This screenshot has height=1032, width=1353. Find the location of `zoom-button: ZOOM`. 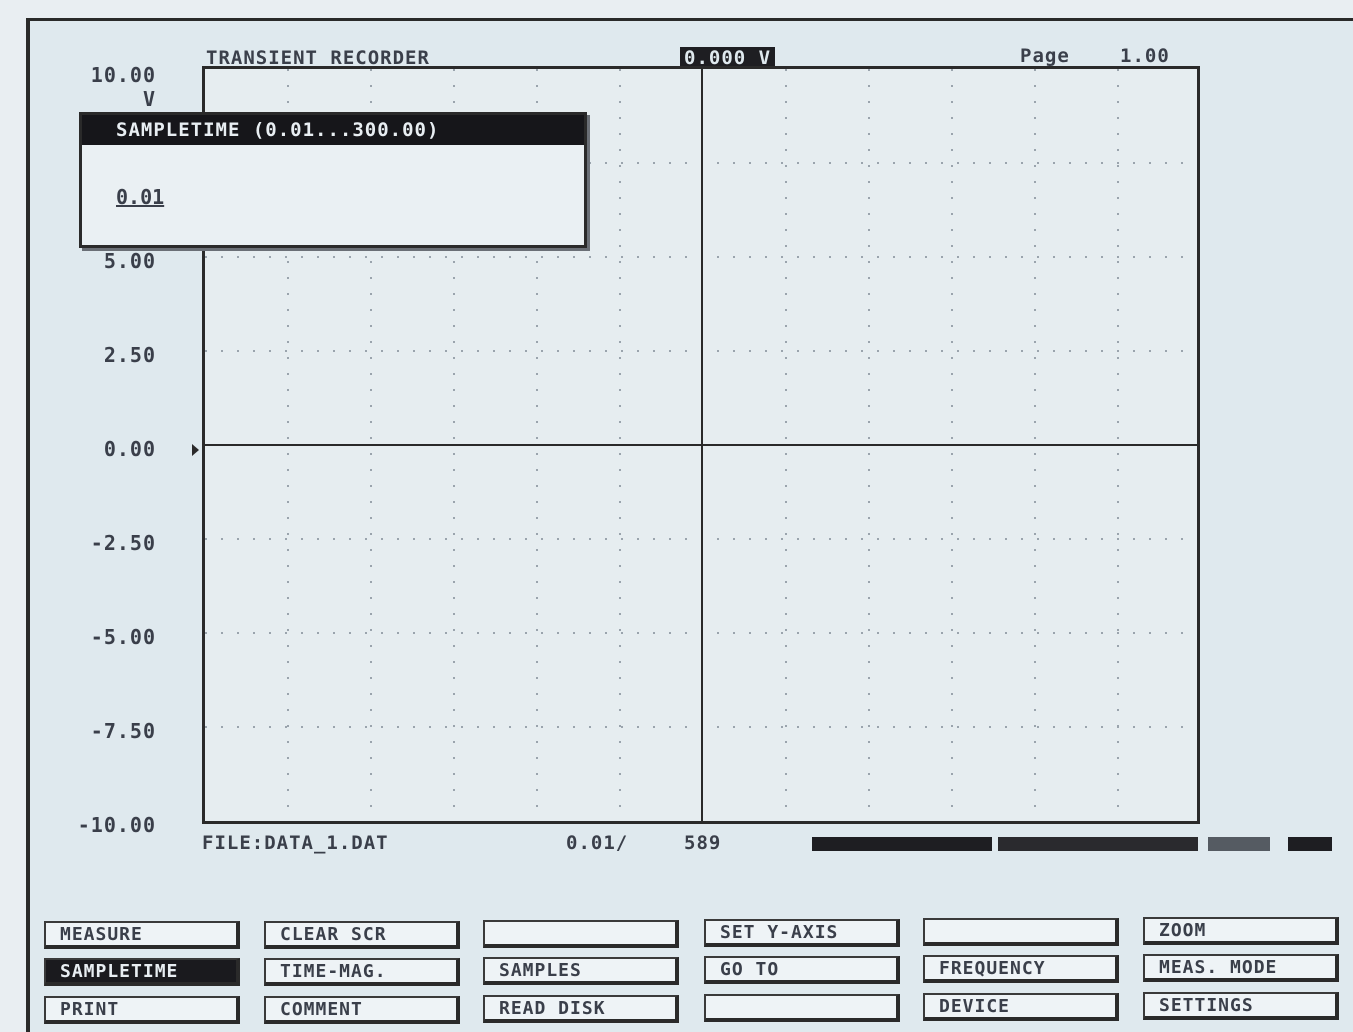

zoom-button: ZOOM is located at coordinates (1241, 931).